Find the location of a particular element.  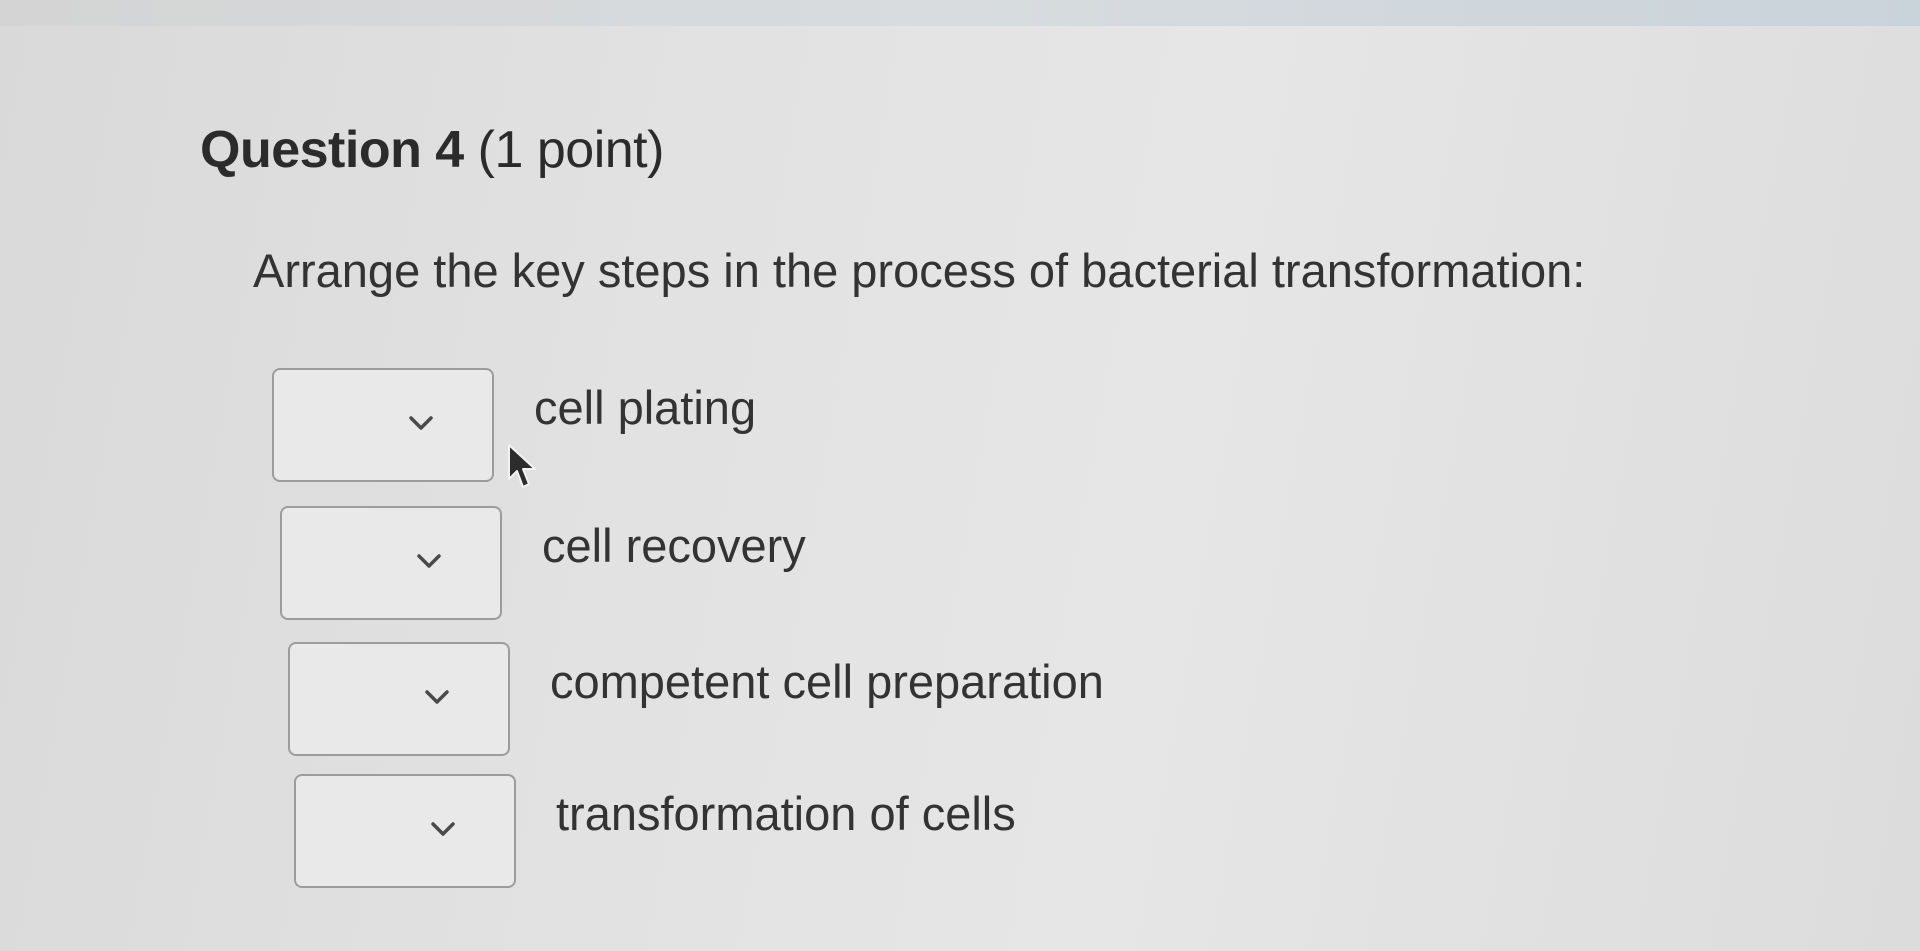

step-4-order-select is located at coordinates (405, 831).